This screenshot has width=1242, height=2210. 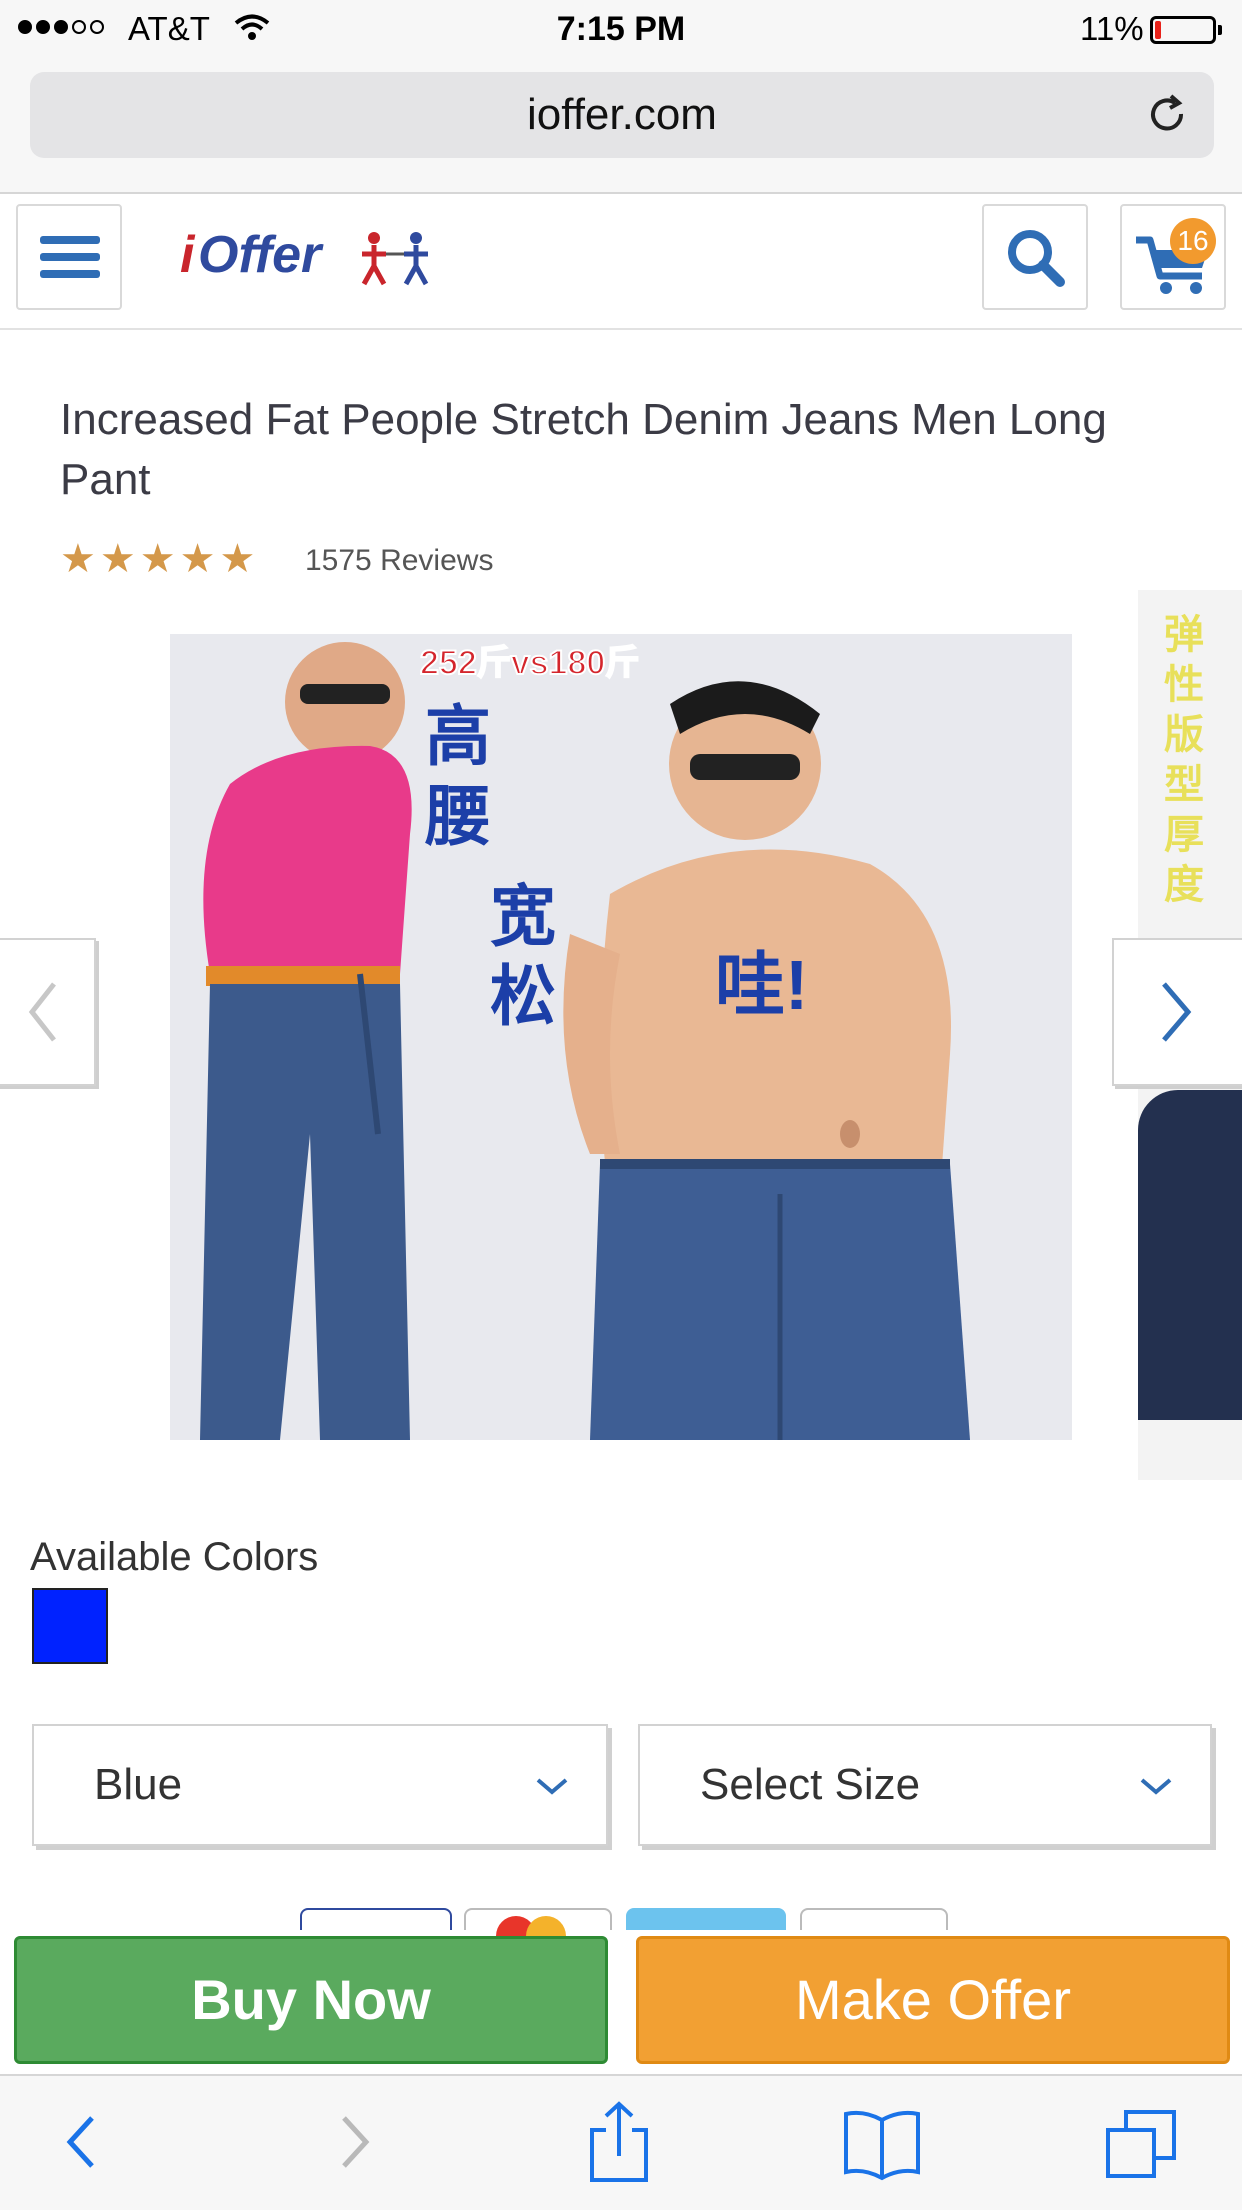 I want to click on make-offer-button: Make Offer, so click(x=933, y=2000).